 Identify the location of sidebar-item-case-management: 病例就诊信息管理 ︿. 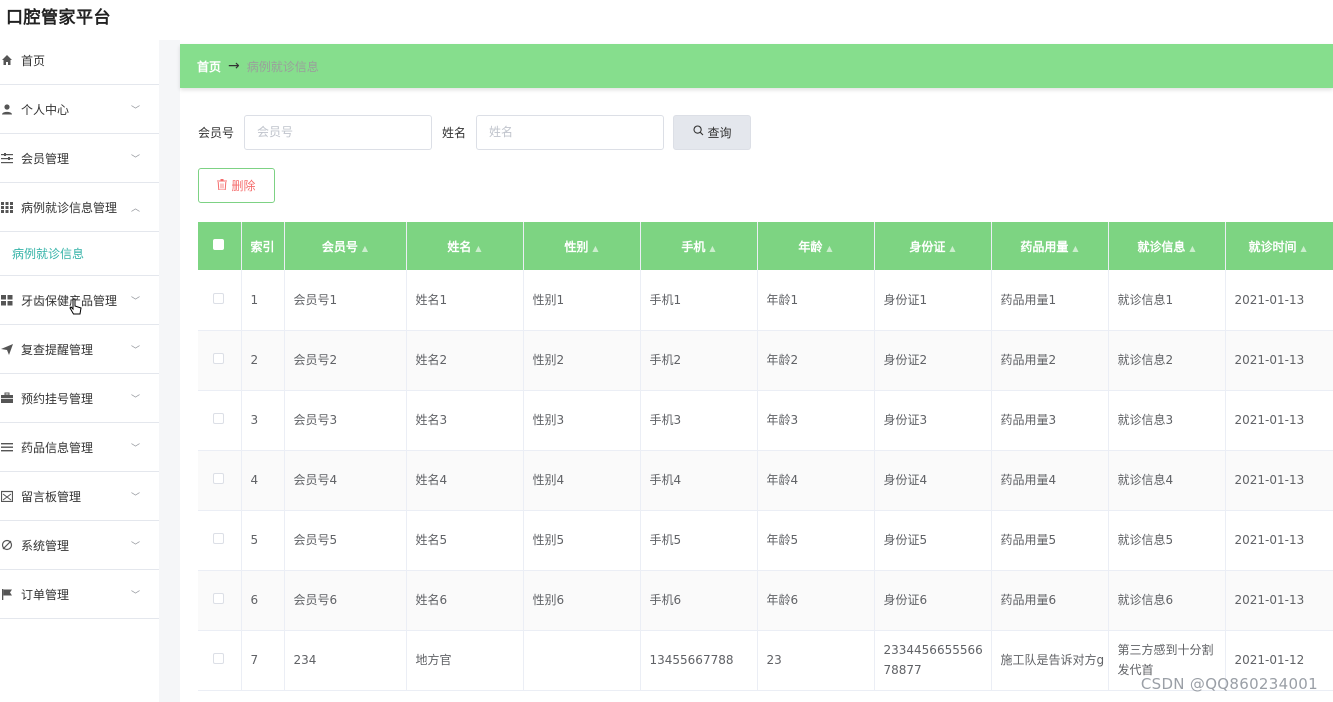
(79, 207).